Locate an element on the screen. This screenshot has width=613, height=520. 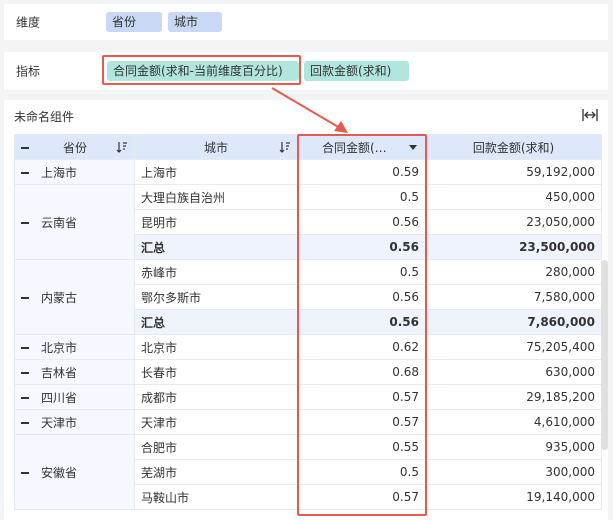
province-cell: 北京市 is located at coordinates (74, 347).